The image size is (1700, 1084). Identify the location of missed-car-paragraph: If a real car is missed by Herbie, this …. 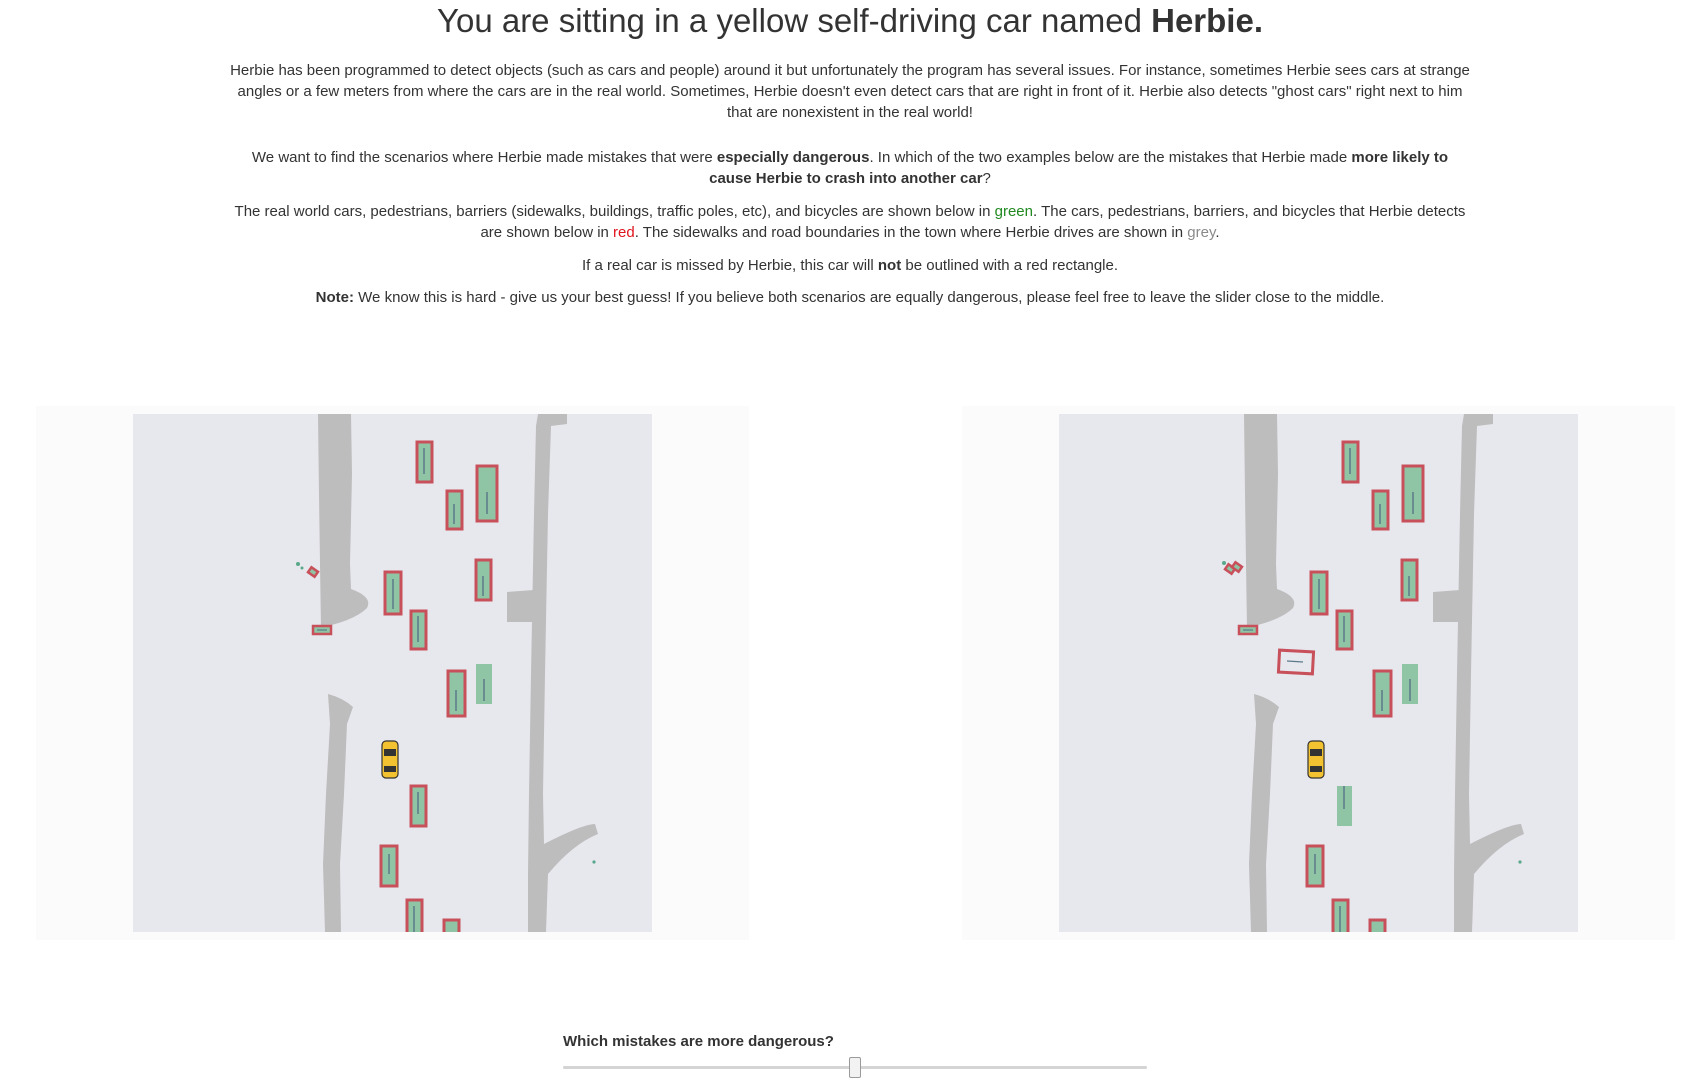
(850, 265).